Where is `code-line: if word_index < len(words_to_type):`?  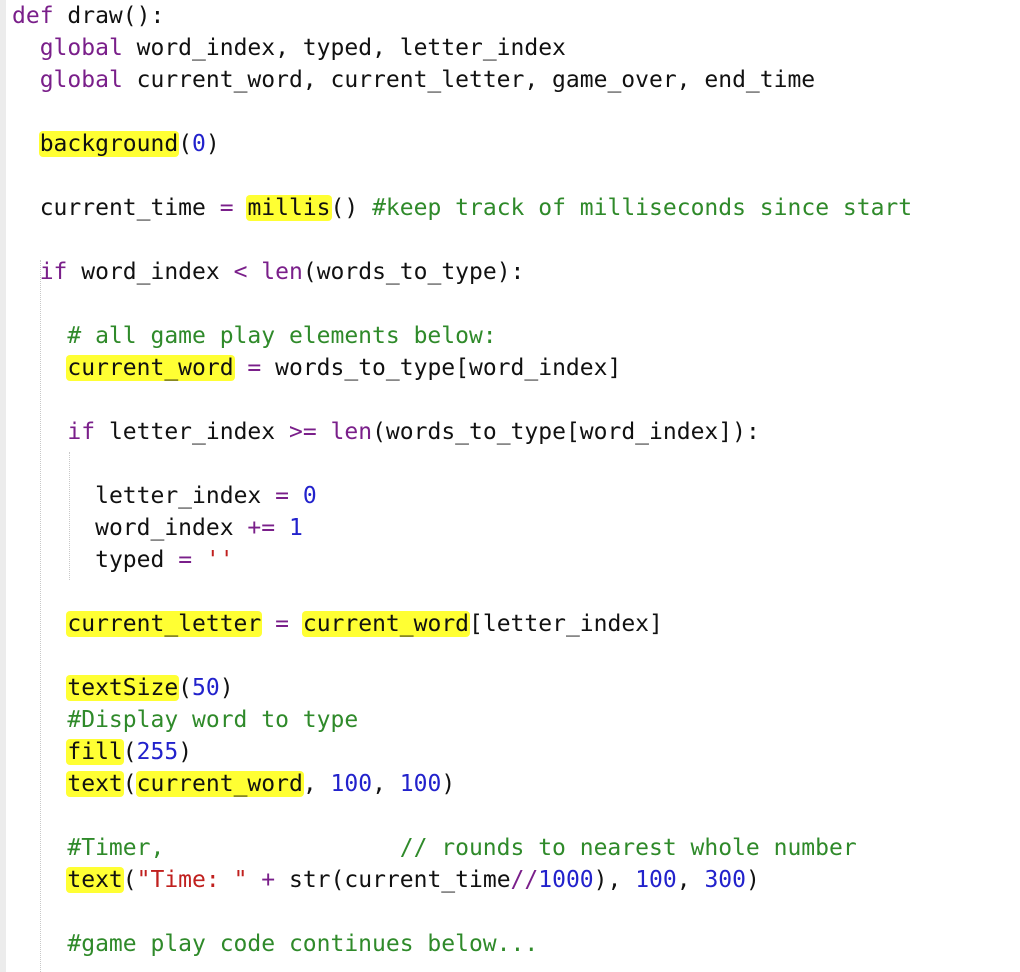
code-line: if word_index < len(words_to_type): is located at coordinates (512, 272).